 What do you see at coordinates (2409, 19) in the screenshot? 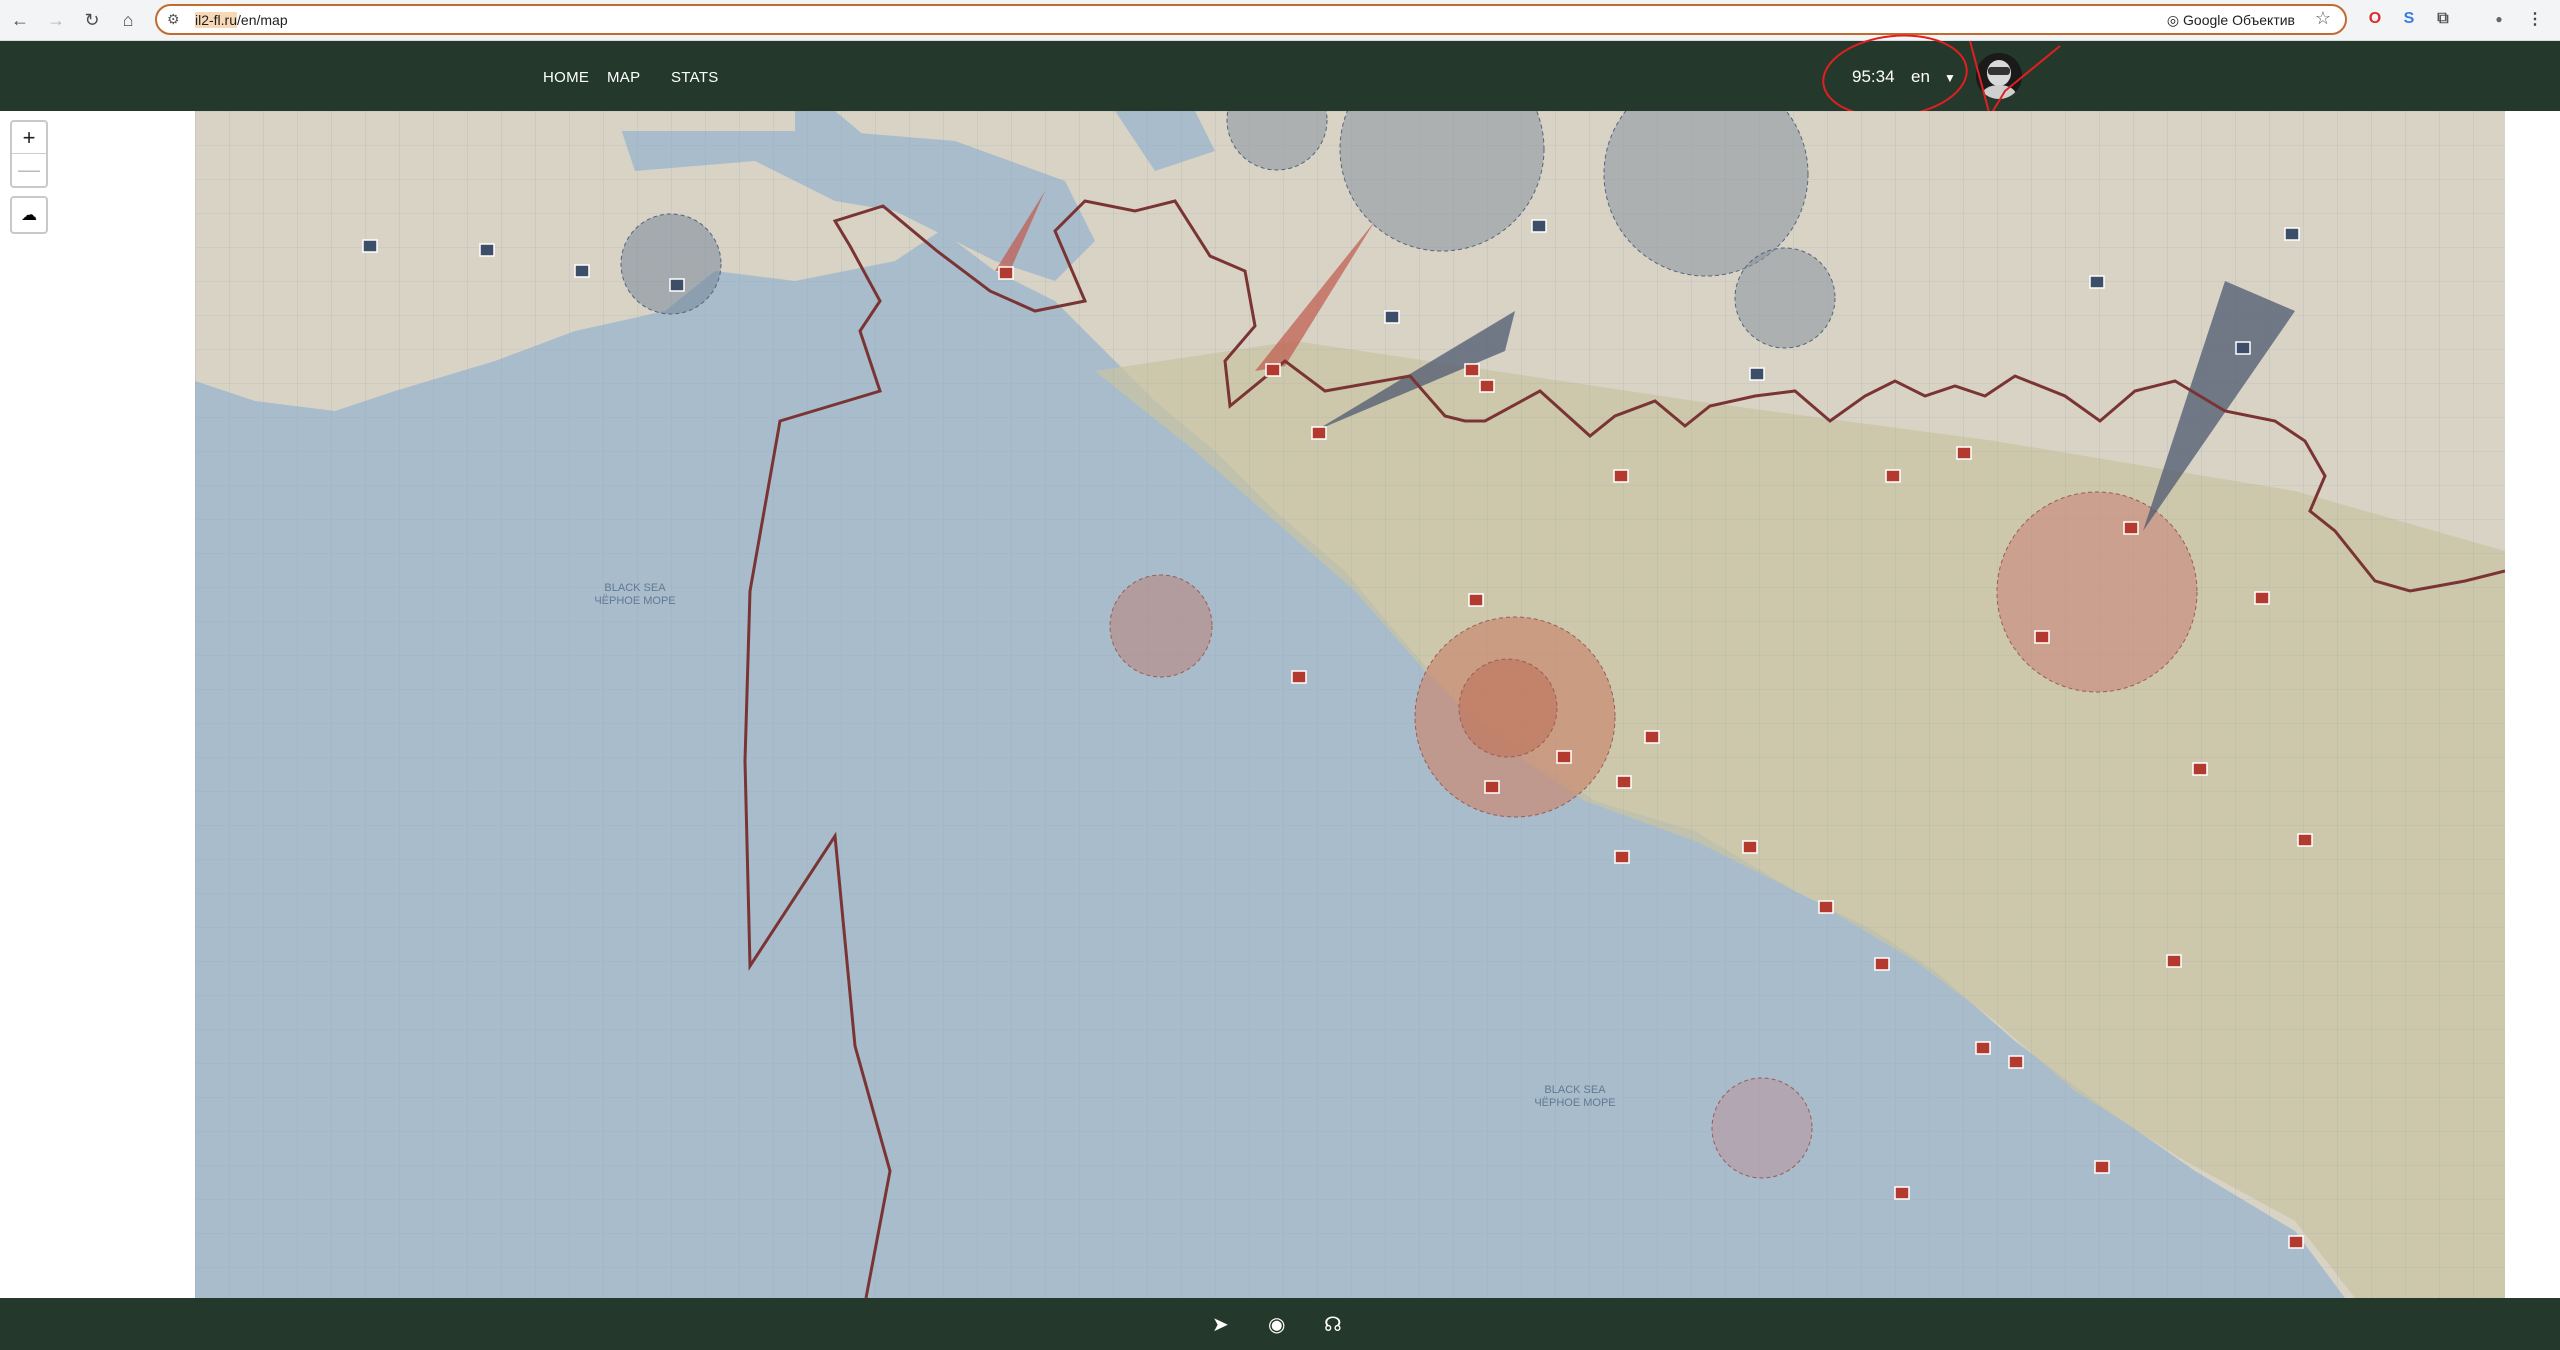
I see `s-extension-icon: S` at bounding box center [2409, 19].